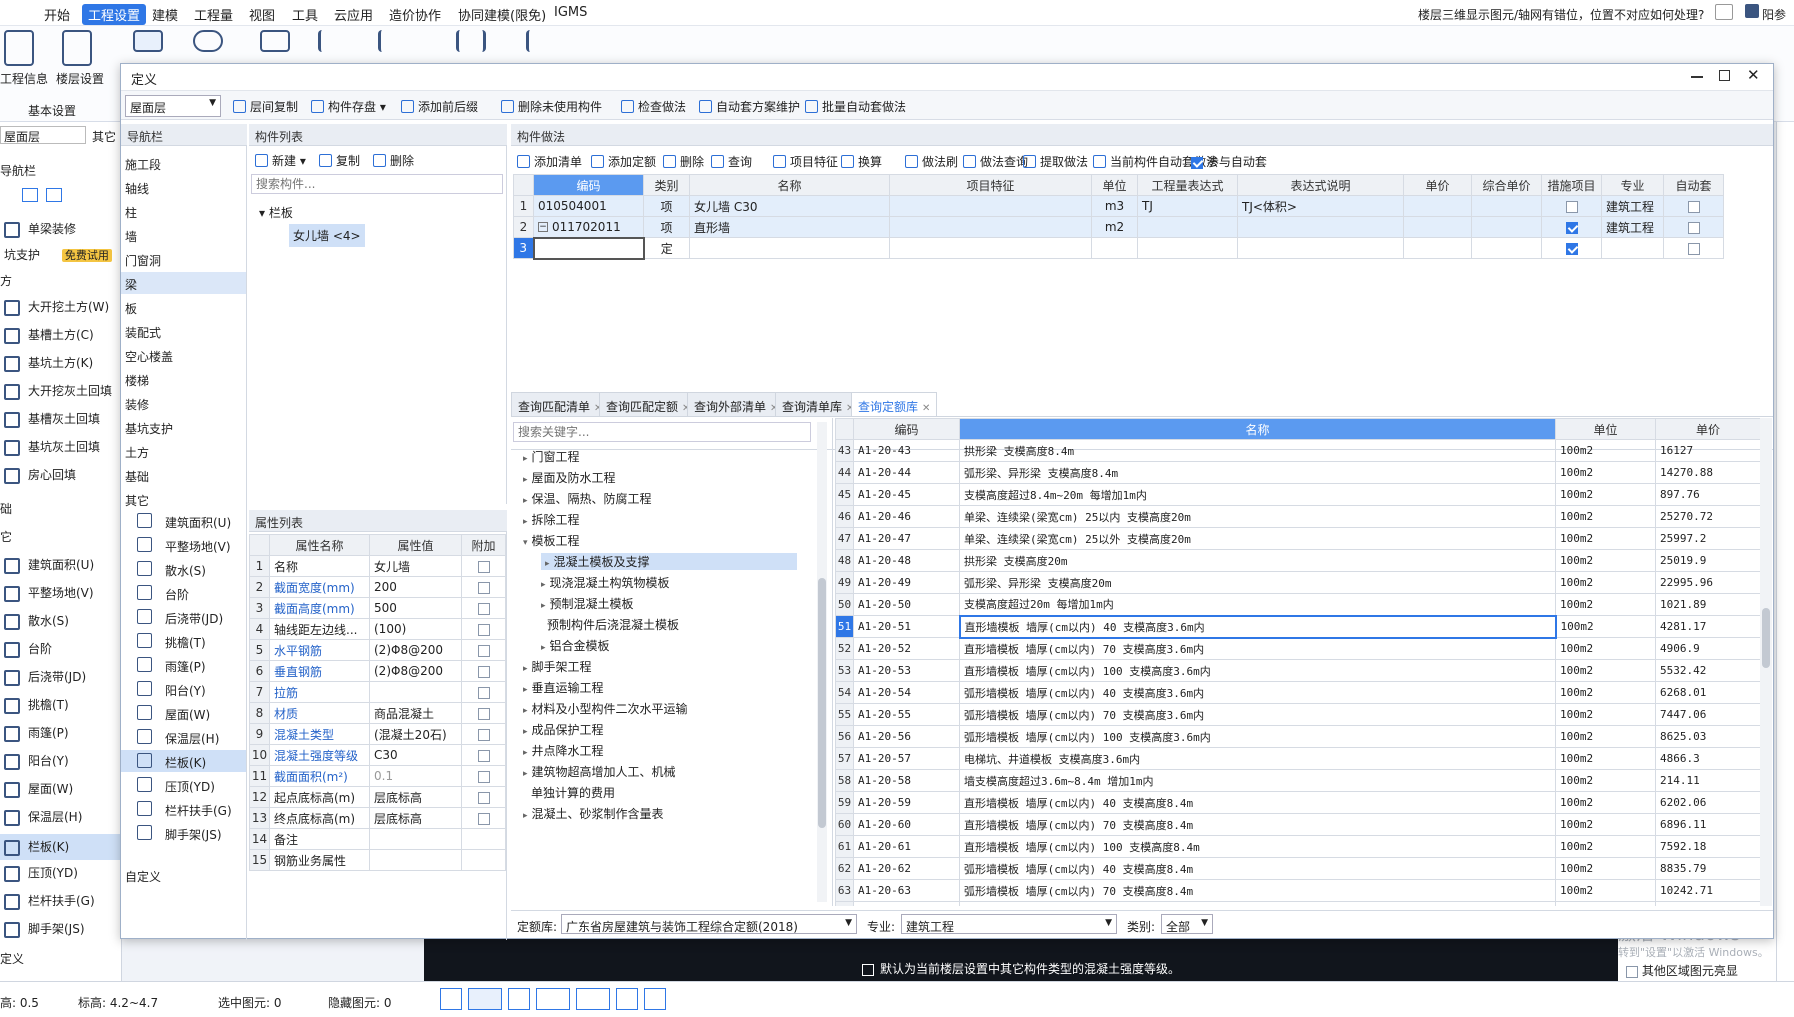 The image size is (1794, 1017). I want to click on lp-backfill-3: 基坑灰土回填, so click(52, 447).